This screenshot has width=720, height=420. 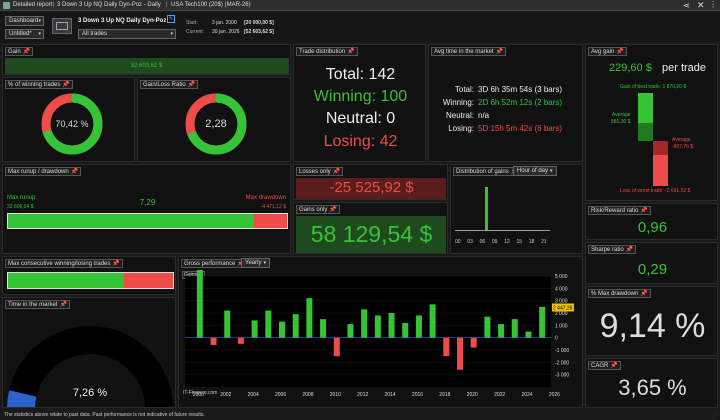 I want to click on gain-loss-panel: Gain/Loss Ratio 📌 2,28, so click(x=214, y=119).